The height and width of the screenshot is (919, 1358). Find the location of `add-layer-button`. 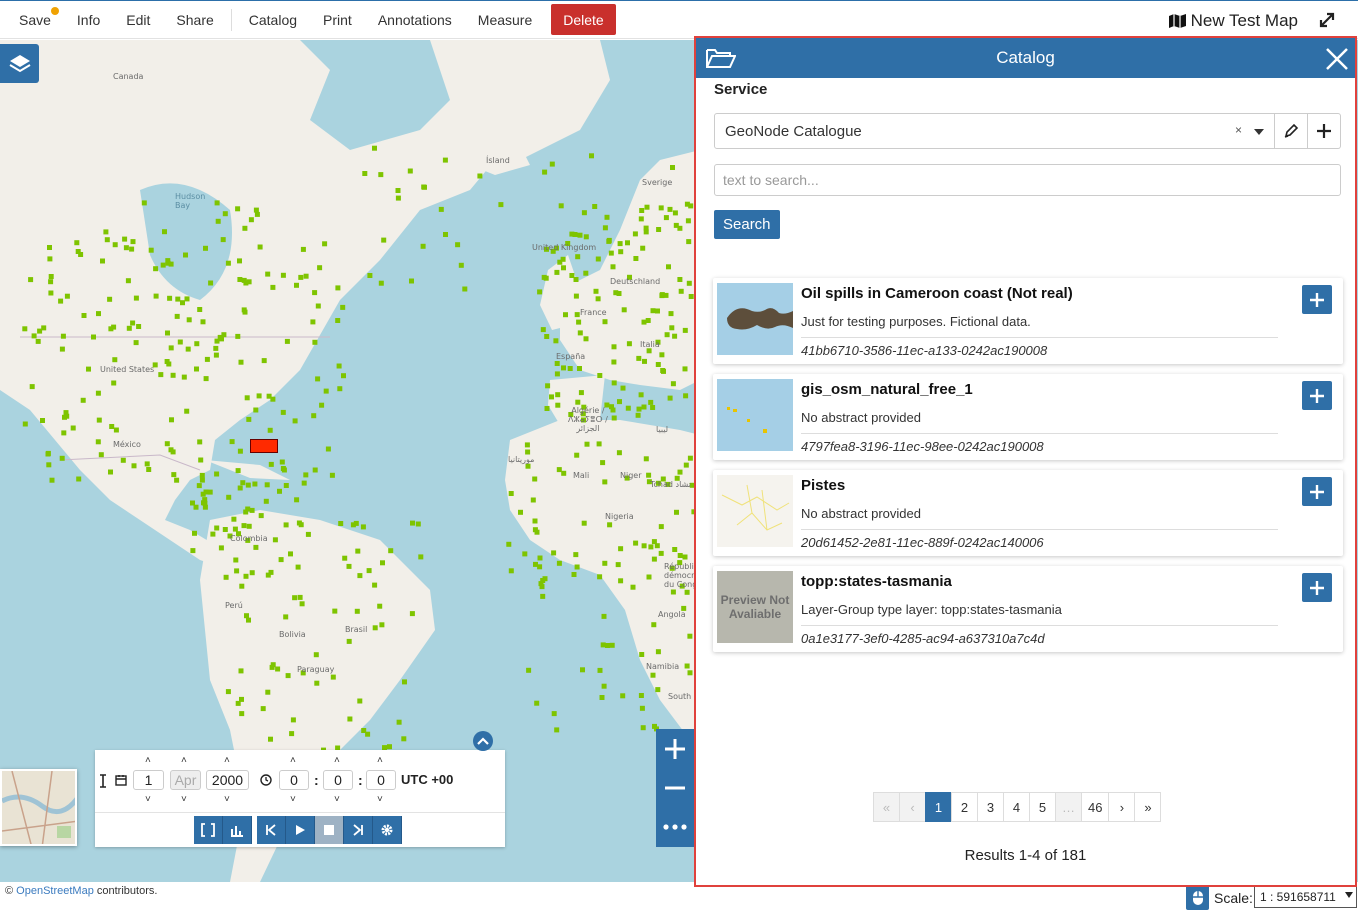

add-layer-button is located at coordinates (1317, 395).